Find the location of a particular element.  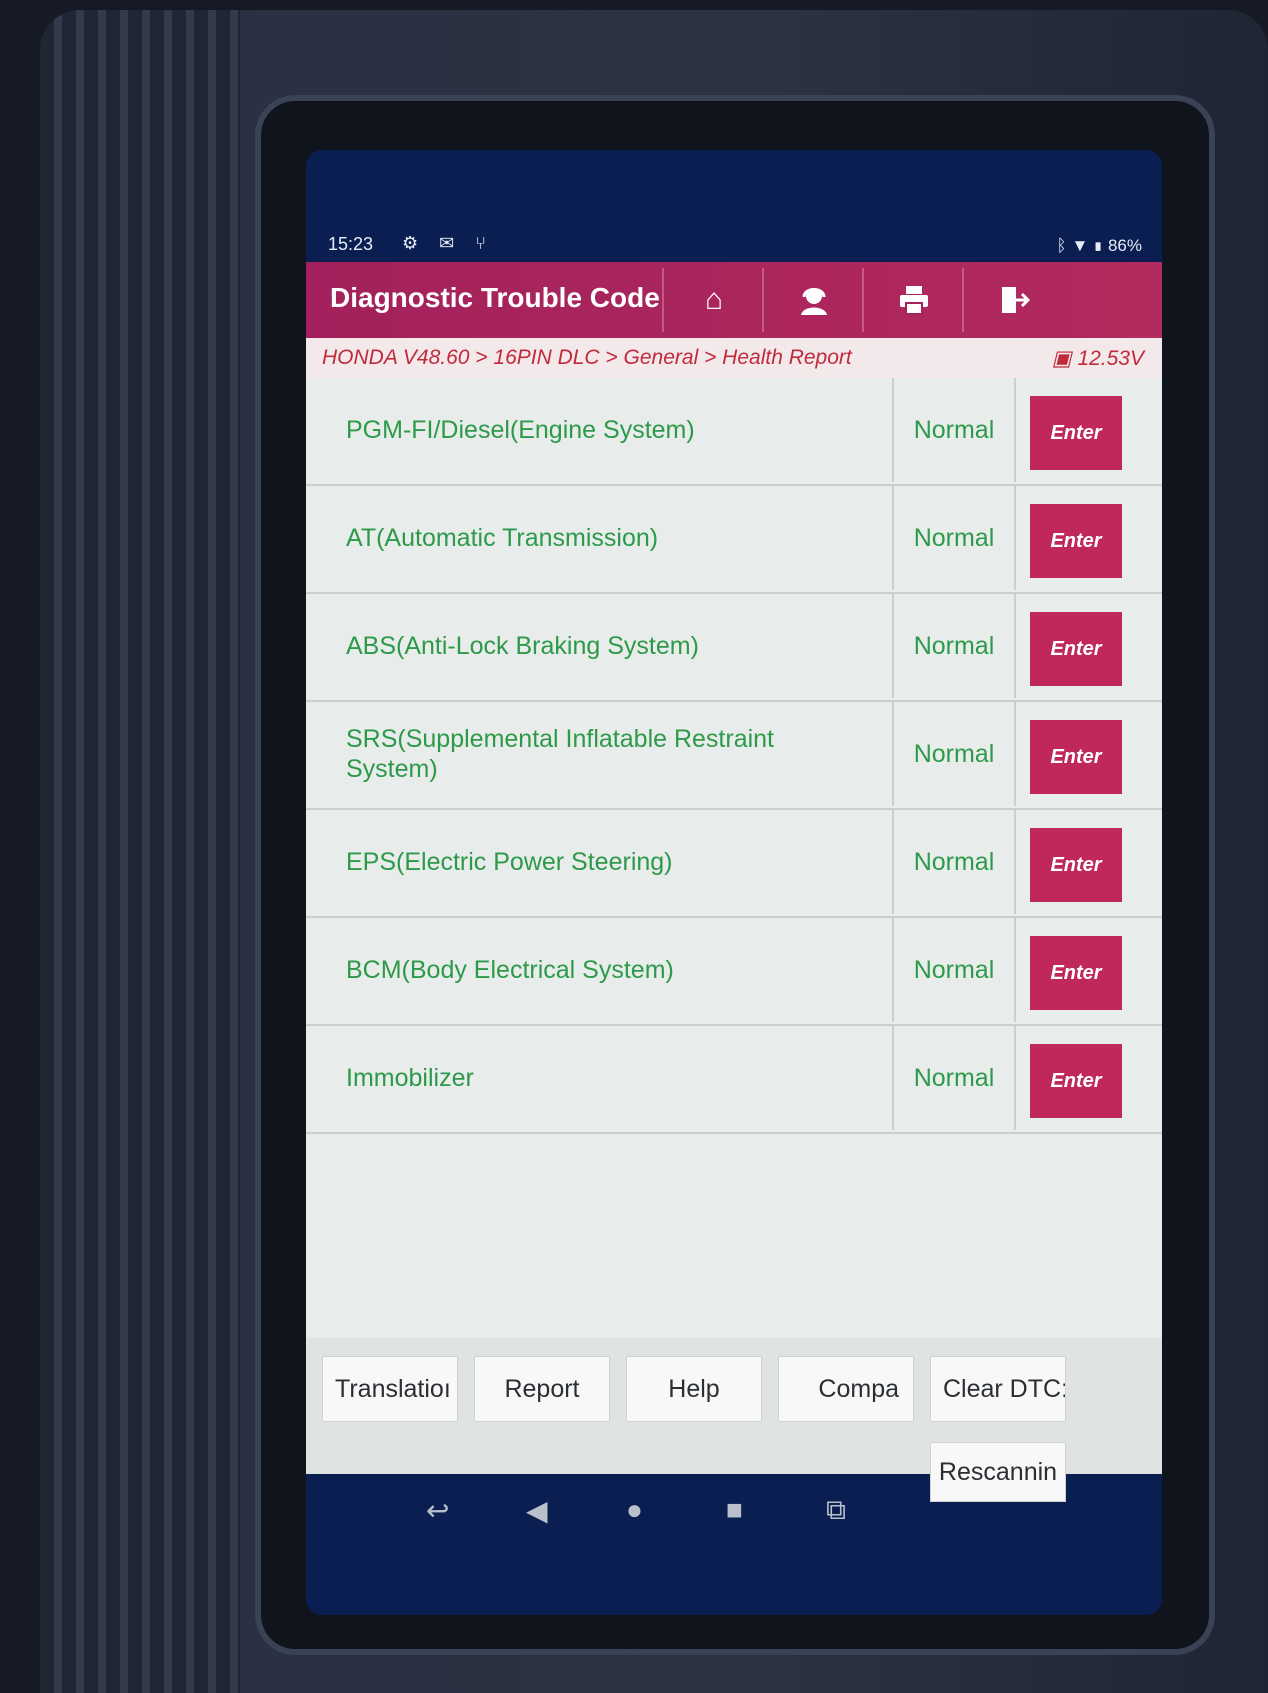

voltage-value: 12.53V is located at coordinates (1110, 358).